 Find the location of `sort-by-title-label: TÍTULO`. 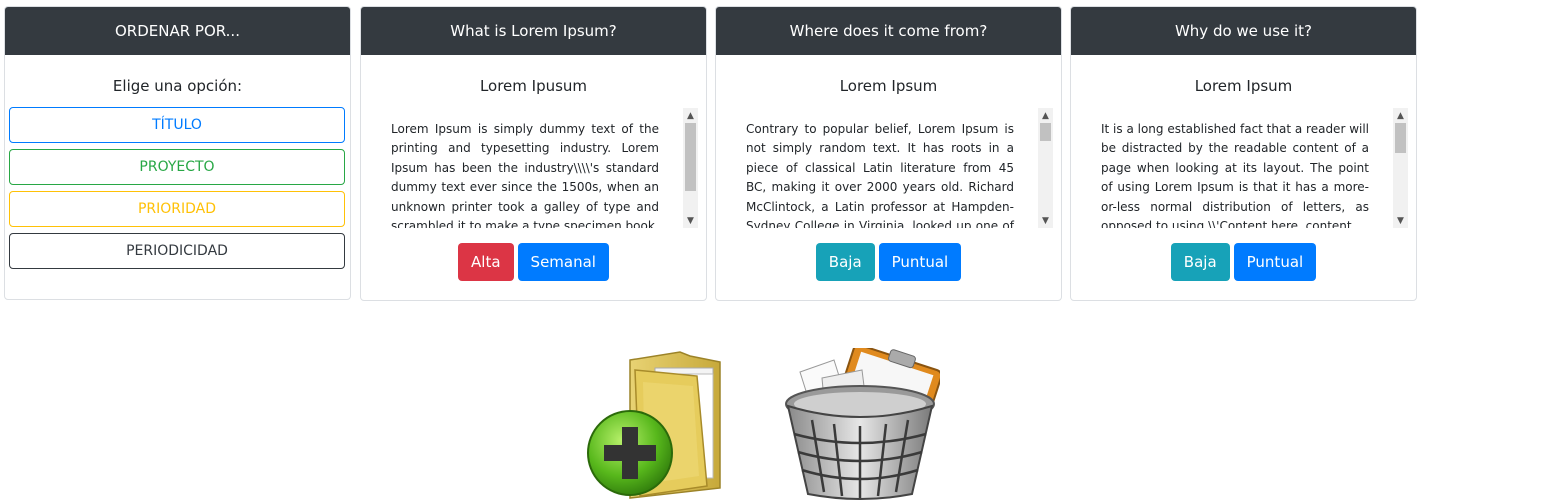

sort-by-title-label: TÍTULO is located at coordinates (177, 125).